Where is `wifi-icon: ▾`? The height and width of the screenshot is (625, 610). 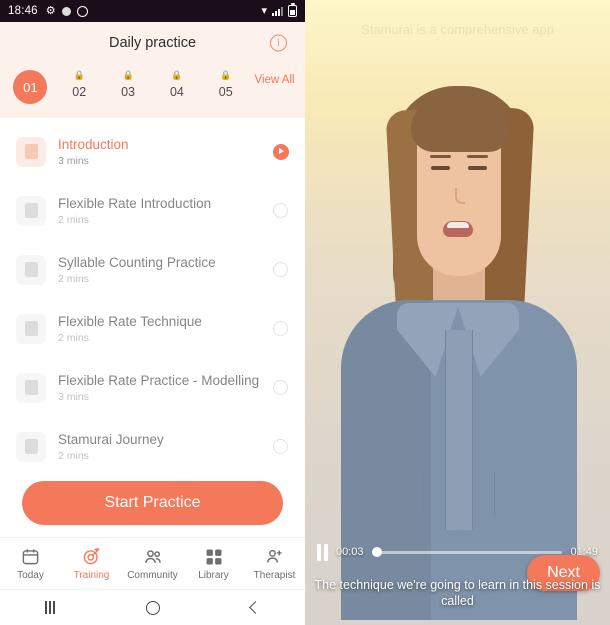 wifi-icon: ▾ is located at coordinates (264, 10).